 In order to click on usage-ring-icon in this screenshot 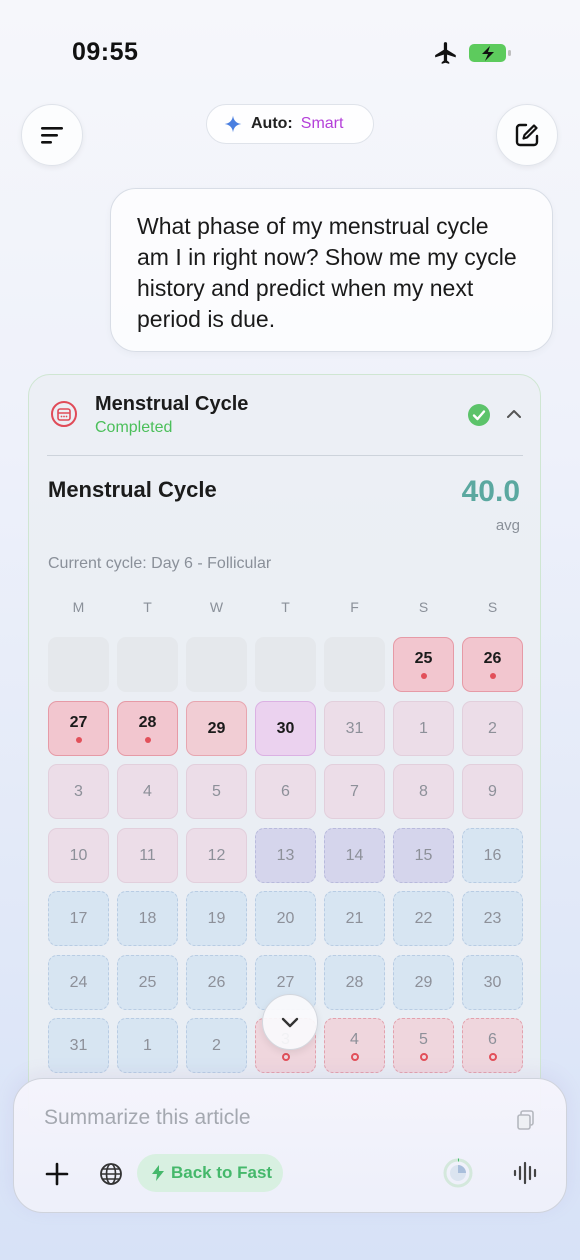, I will do `click(458, 1173)`.